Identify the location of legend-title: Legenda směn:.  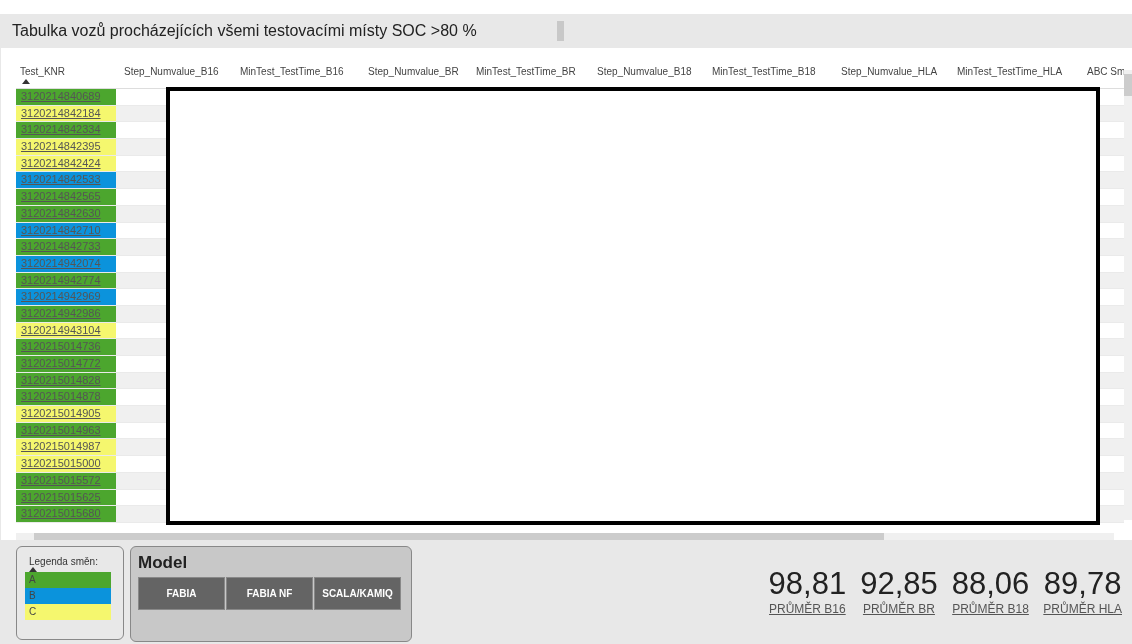
(63, 561).